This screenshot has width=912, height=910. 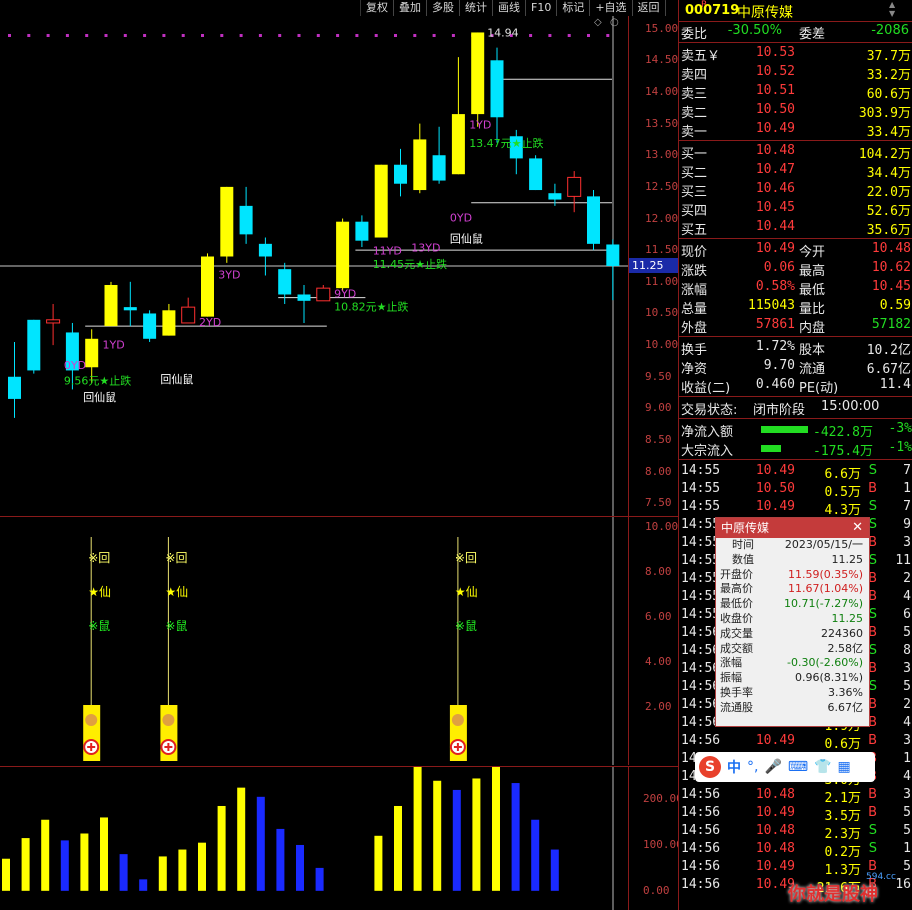 What do you see at coordinates (443, 8) in the screenshot?
I see `toolbar-button-2: 多股` at bounding box center [443, 8].